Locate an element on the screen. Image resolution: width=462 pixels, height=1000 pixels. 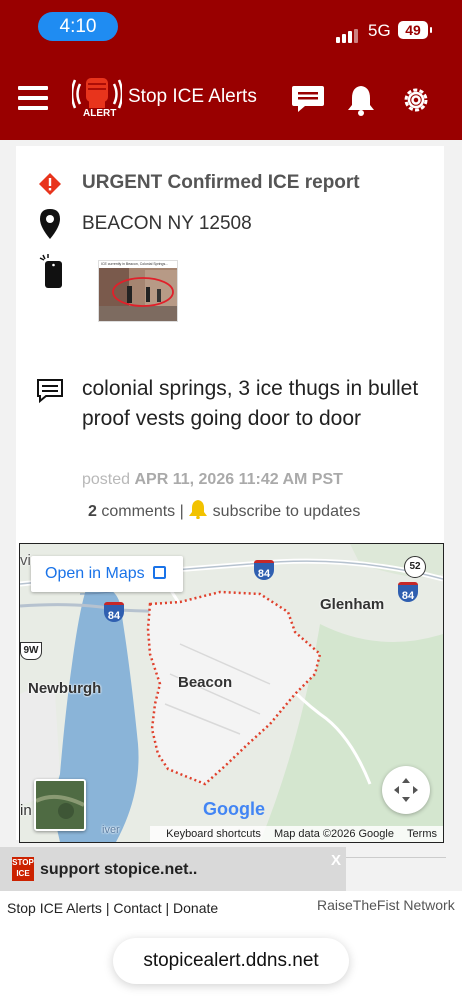
comments-line: 2 comments | subscribe to updates is located at coordinates (224, 511).